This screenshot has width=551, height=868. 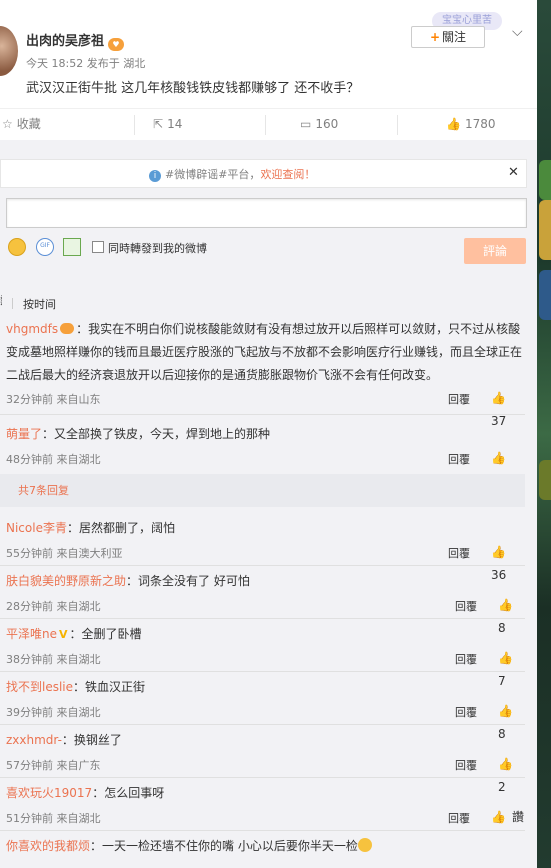 What do you see at coordinates (263, 173) in the screenshot?
I see `rumor-notice-bar: i #微博辟谣#平台，欢迎查阅！ ✕` at bounding box center [263, 173].